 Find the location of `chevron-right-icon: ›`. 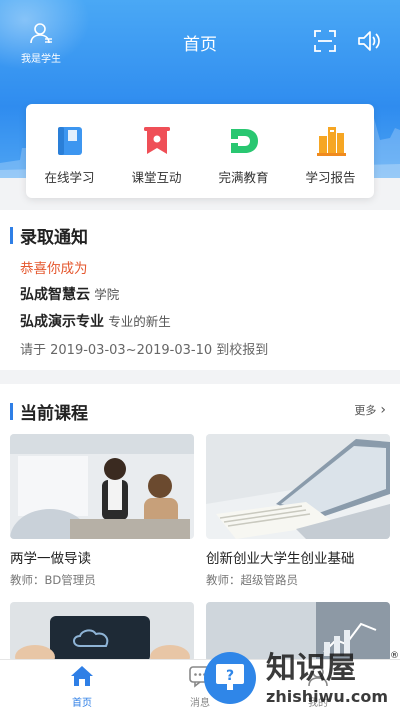

chevron-right-icon: › is located at coordinates (383, 410).